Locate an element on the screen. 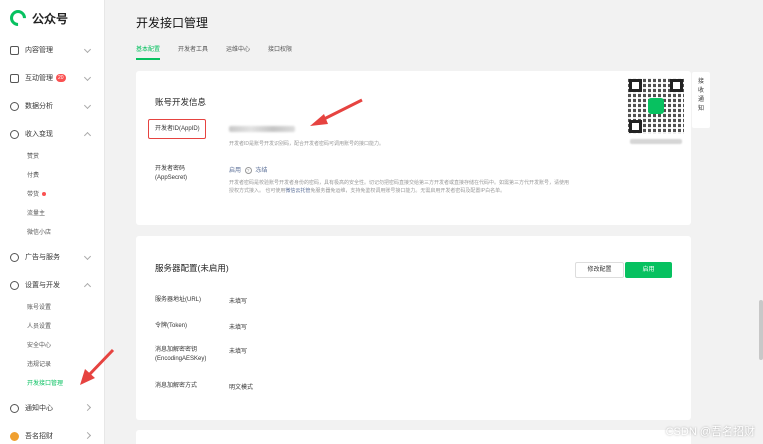 Image resolution: width=763 pixels, height=444 pixels. chart-icon is located at coordinates (14, 106).